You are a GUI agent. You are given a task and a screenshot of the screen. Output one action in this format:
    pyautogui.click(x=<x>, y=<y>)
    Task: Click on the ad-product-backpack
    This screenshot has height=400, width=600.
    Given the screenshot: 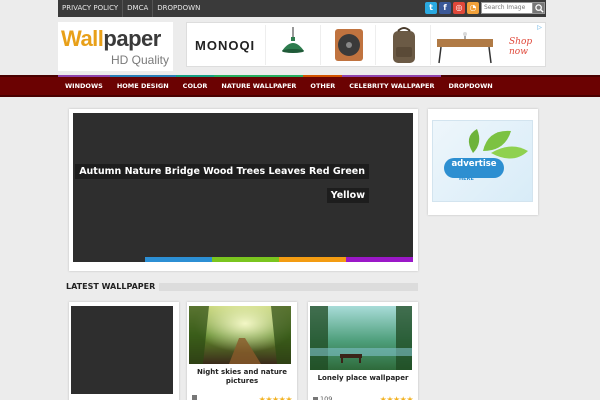 What is the action you would take?
    pyautogui.click(x=402, y=45)
    